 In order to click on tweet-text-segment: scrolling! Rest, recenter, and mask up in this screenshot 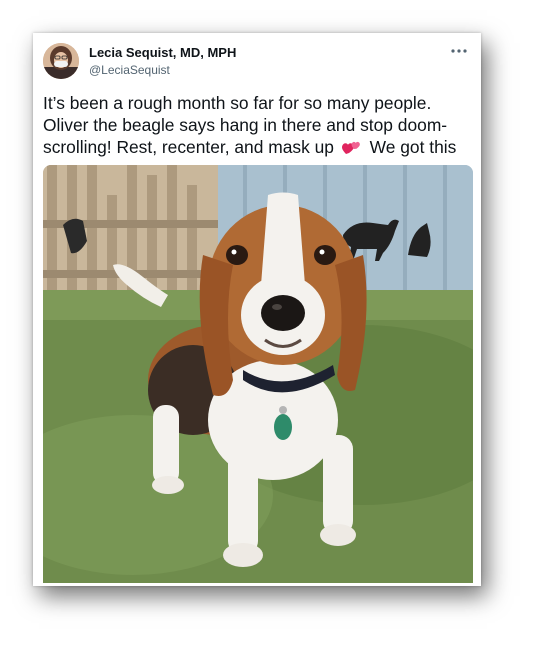, I will do `click(188, 147)`.